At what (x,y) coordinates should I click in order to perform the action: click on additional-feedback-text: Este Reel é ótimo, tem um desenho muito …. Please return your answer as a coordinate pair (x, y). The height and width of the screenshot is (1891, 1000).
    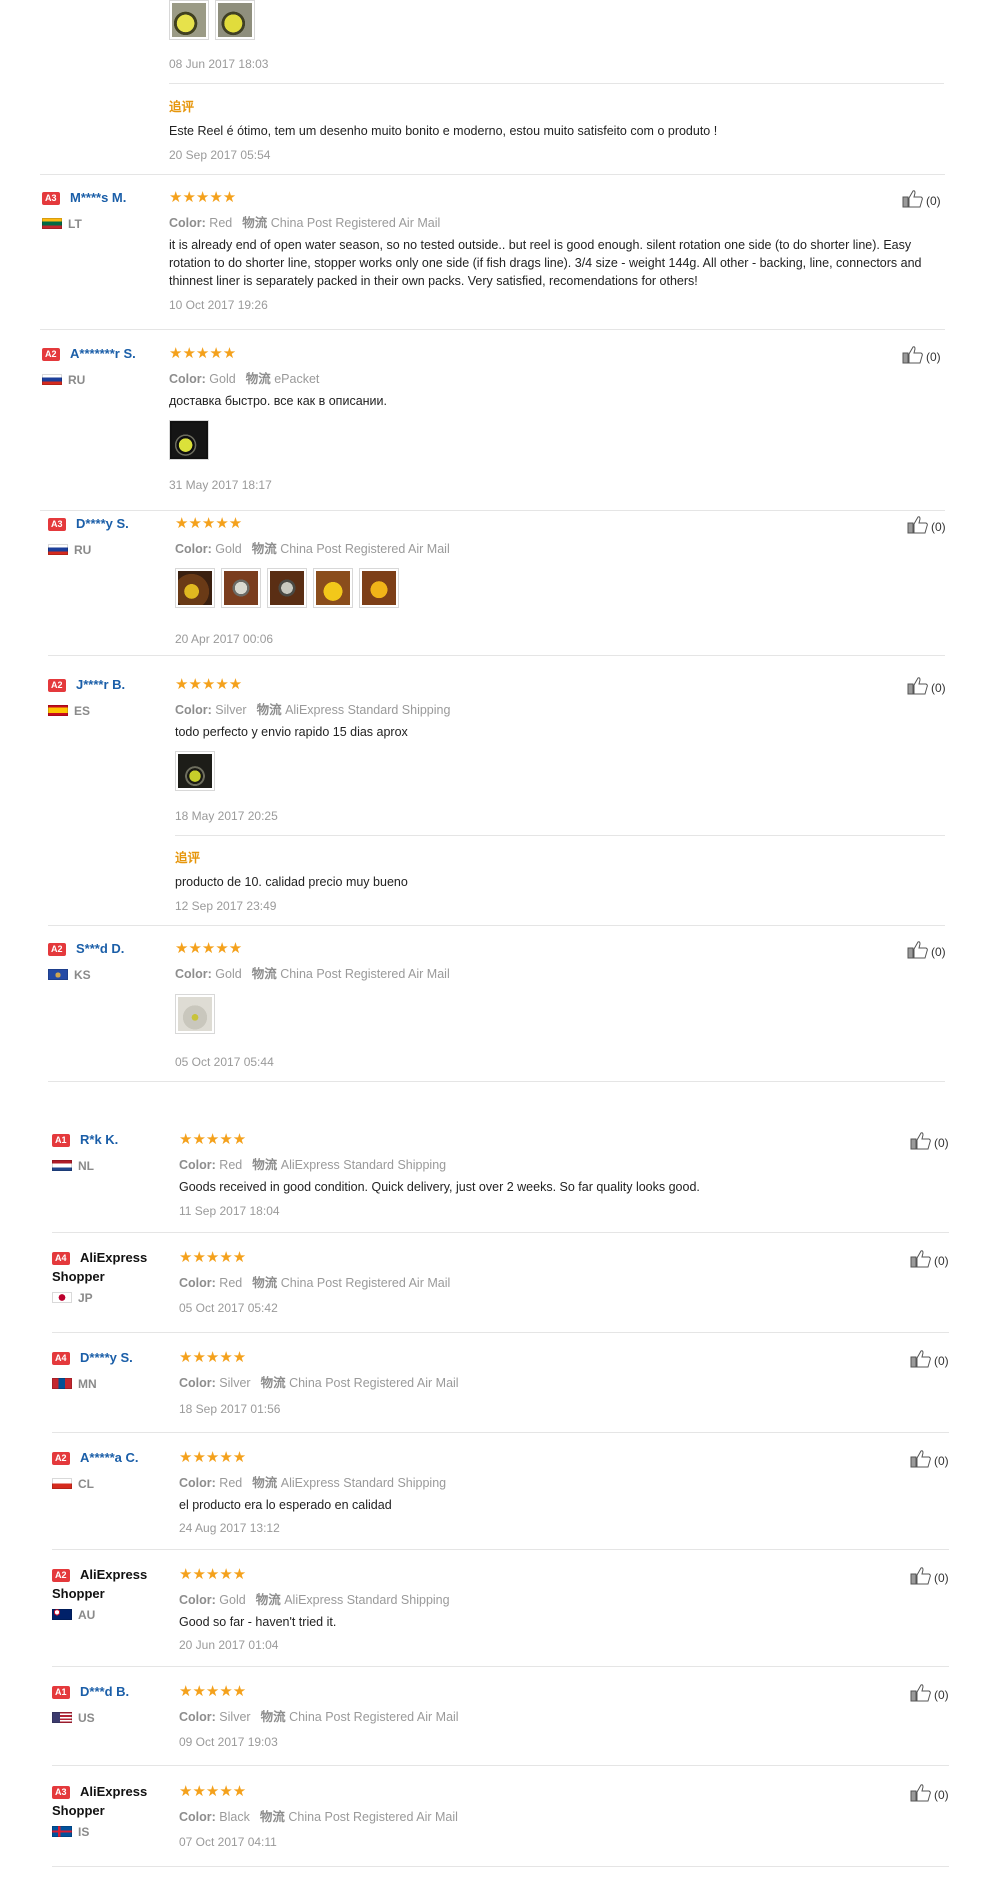
    Looking at the image, I should click on (443, 131).